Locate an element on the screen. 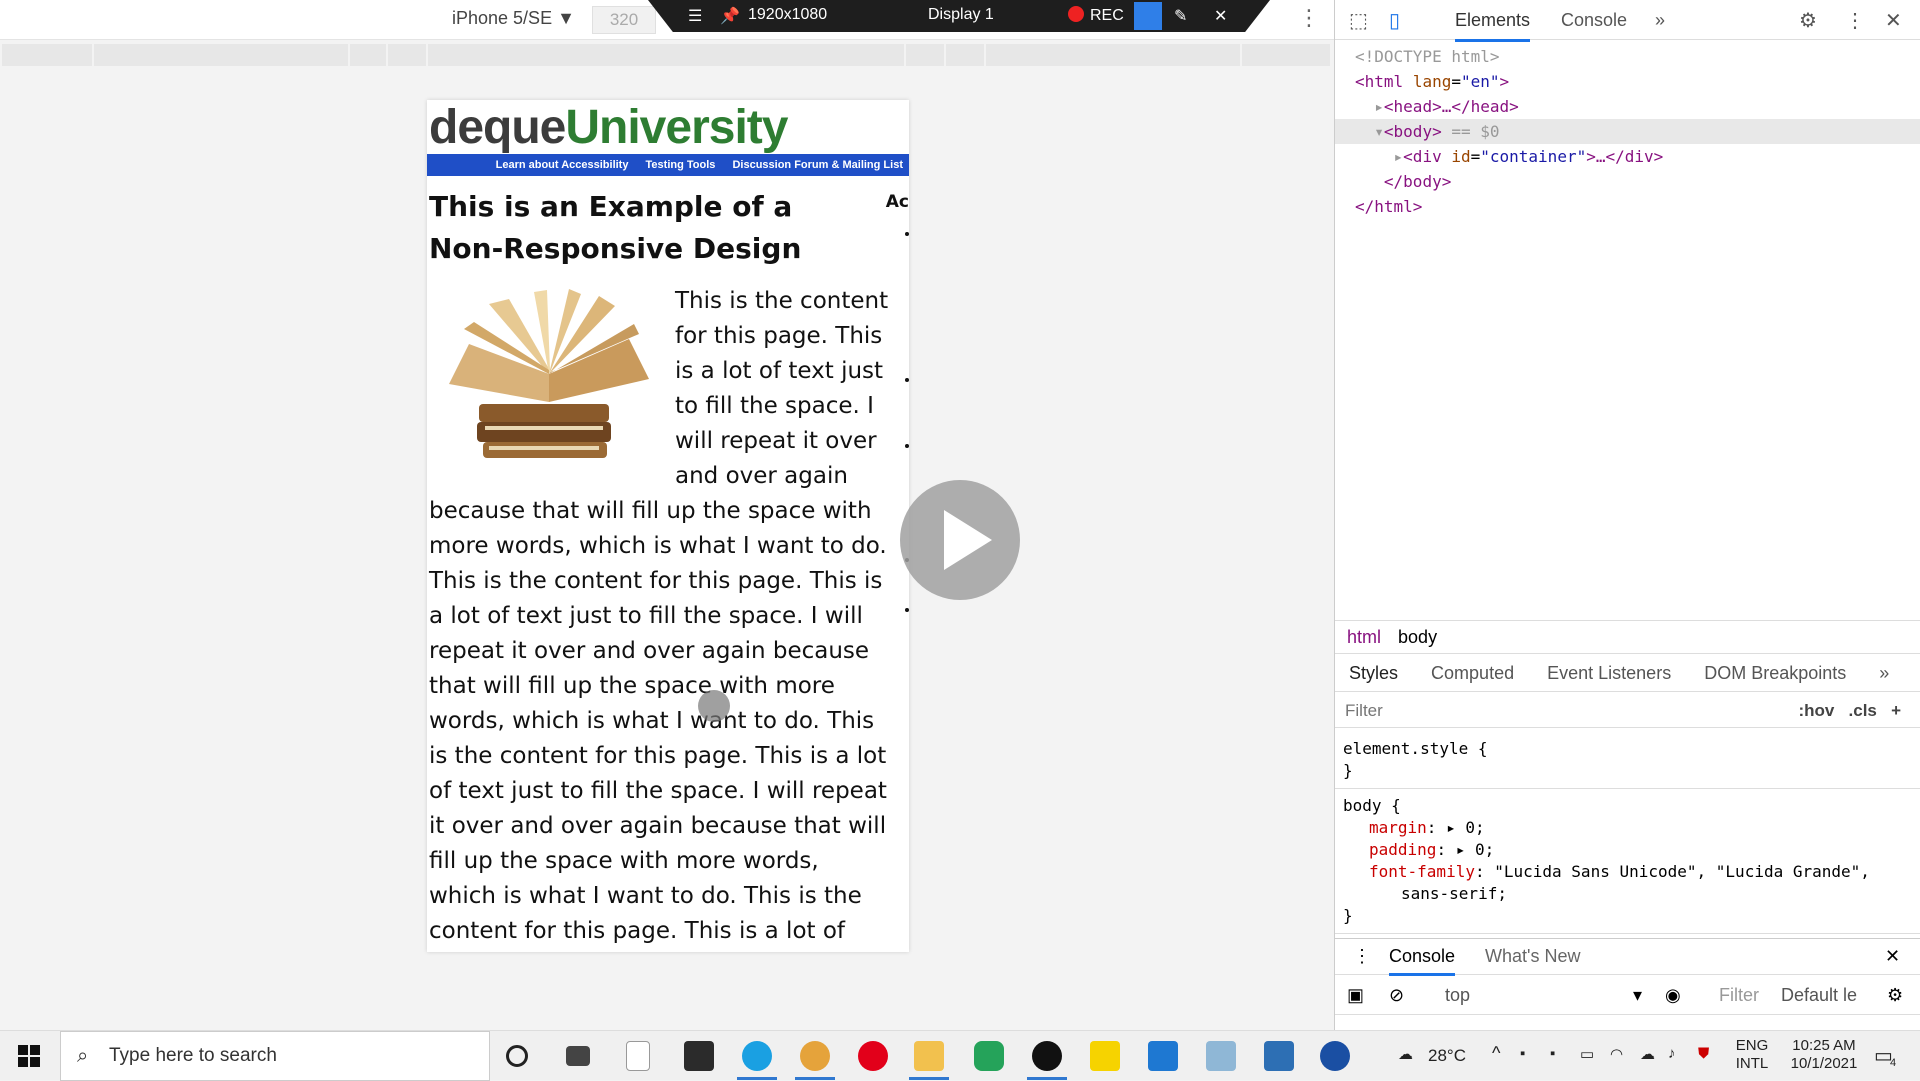 This screenshot has height=1081, width=1920. tab-styles: Styles is located at coordinates (1373, 673).